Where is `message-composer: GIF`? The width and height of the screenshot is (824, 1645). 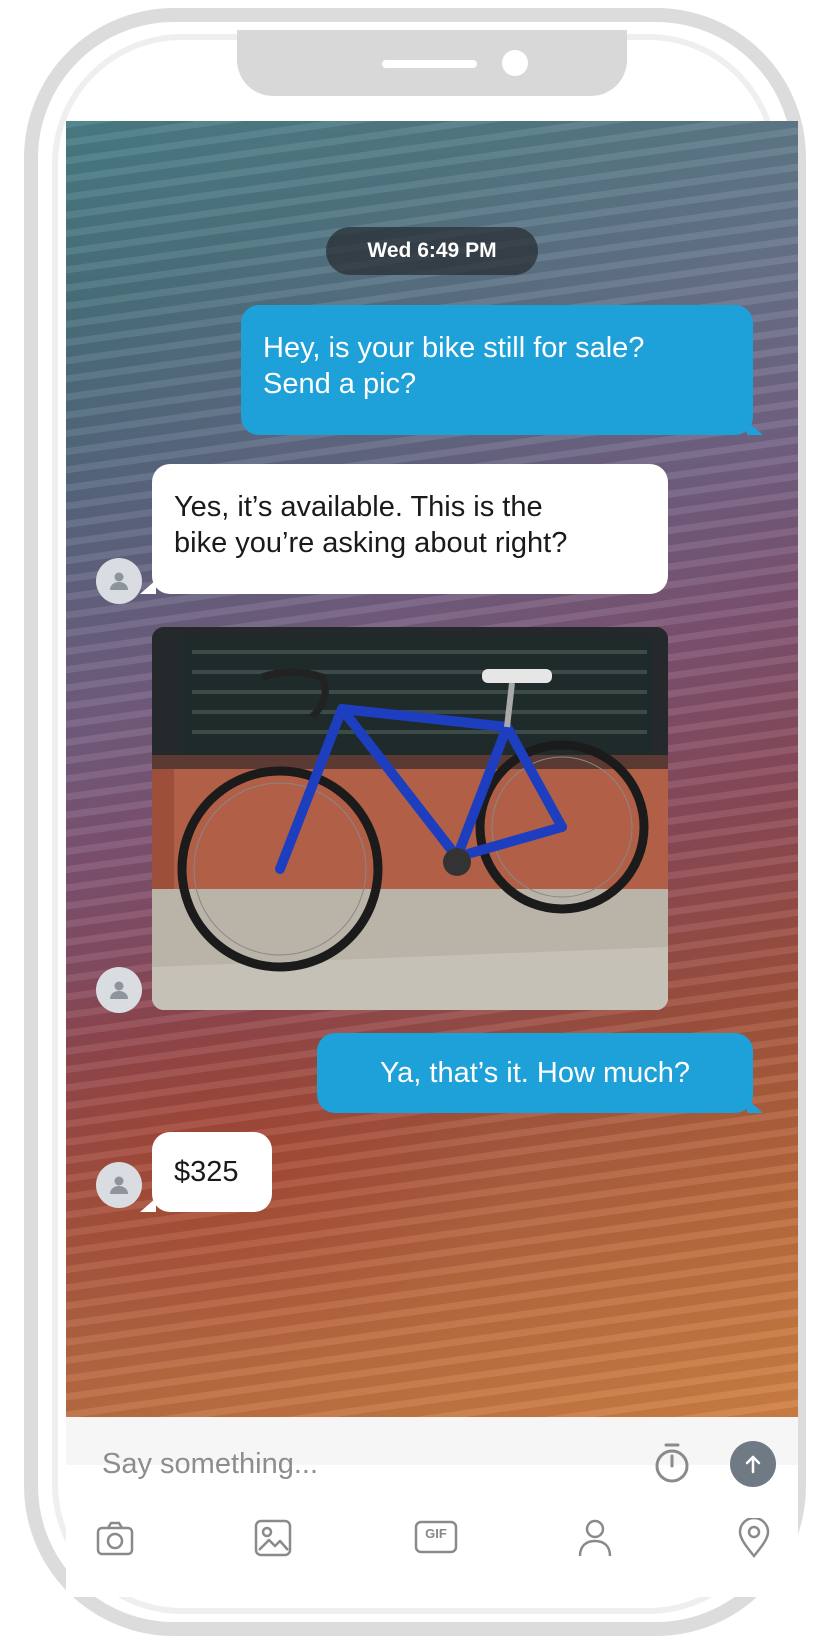 message-composer: GIF is located at coordinates (432, 1507).